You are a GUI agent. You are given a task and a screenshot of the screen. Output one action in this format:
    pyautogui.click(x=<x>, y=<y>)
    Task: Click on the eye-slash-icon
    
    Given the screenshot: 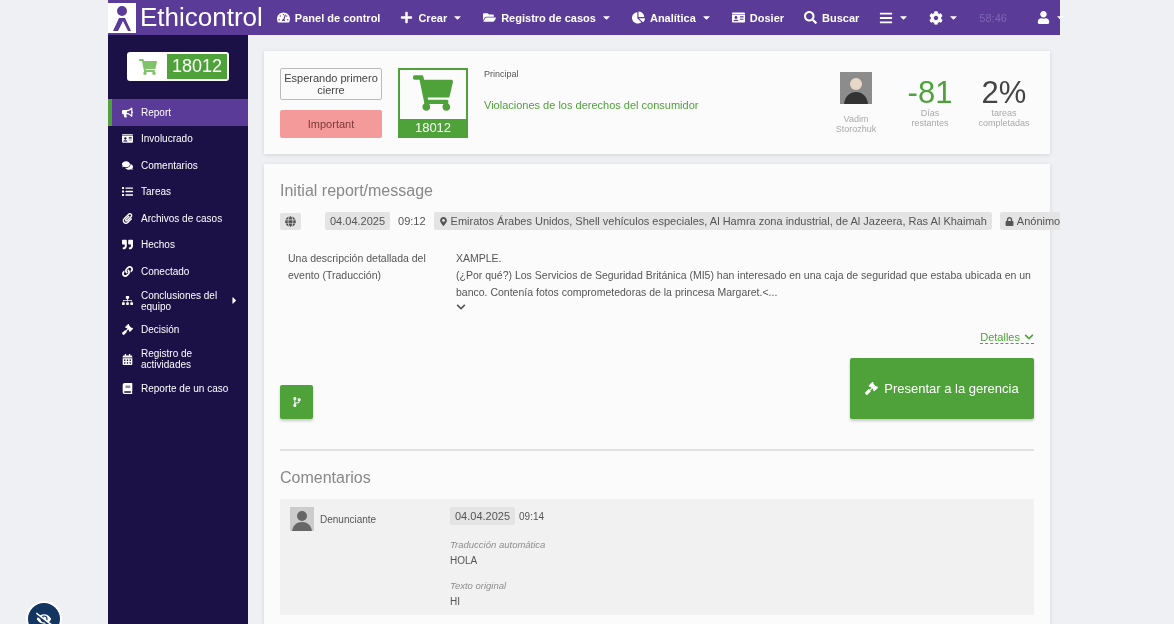 What is the action you would take?
    pyautogui.click(x=44, y=617)
    